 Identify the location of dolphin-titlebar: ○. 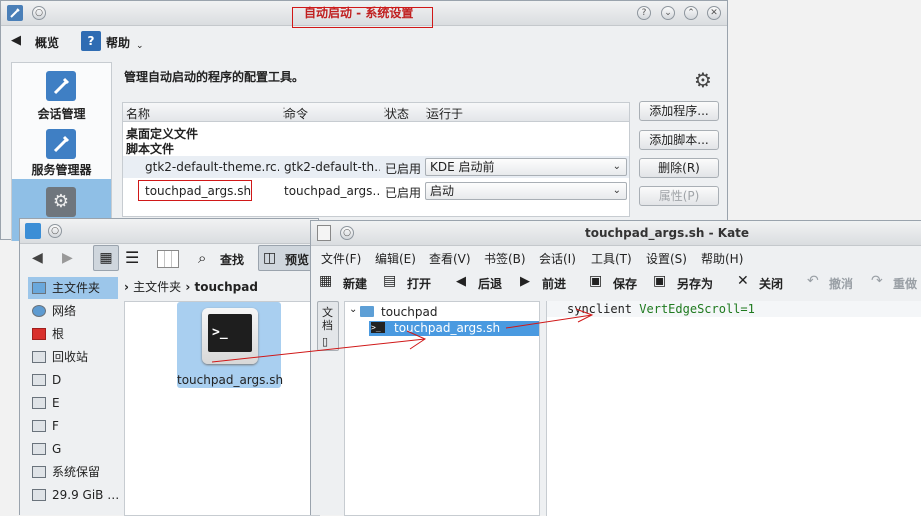
(169, 231).